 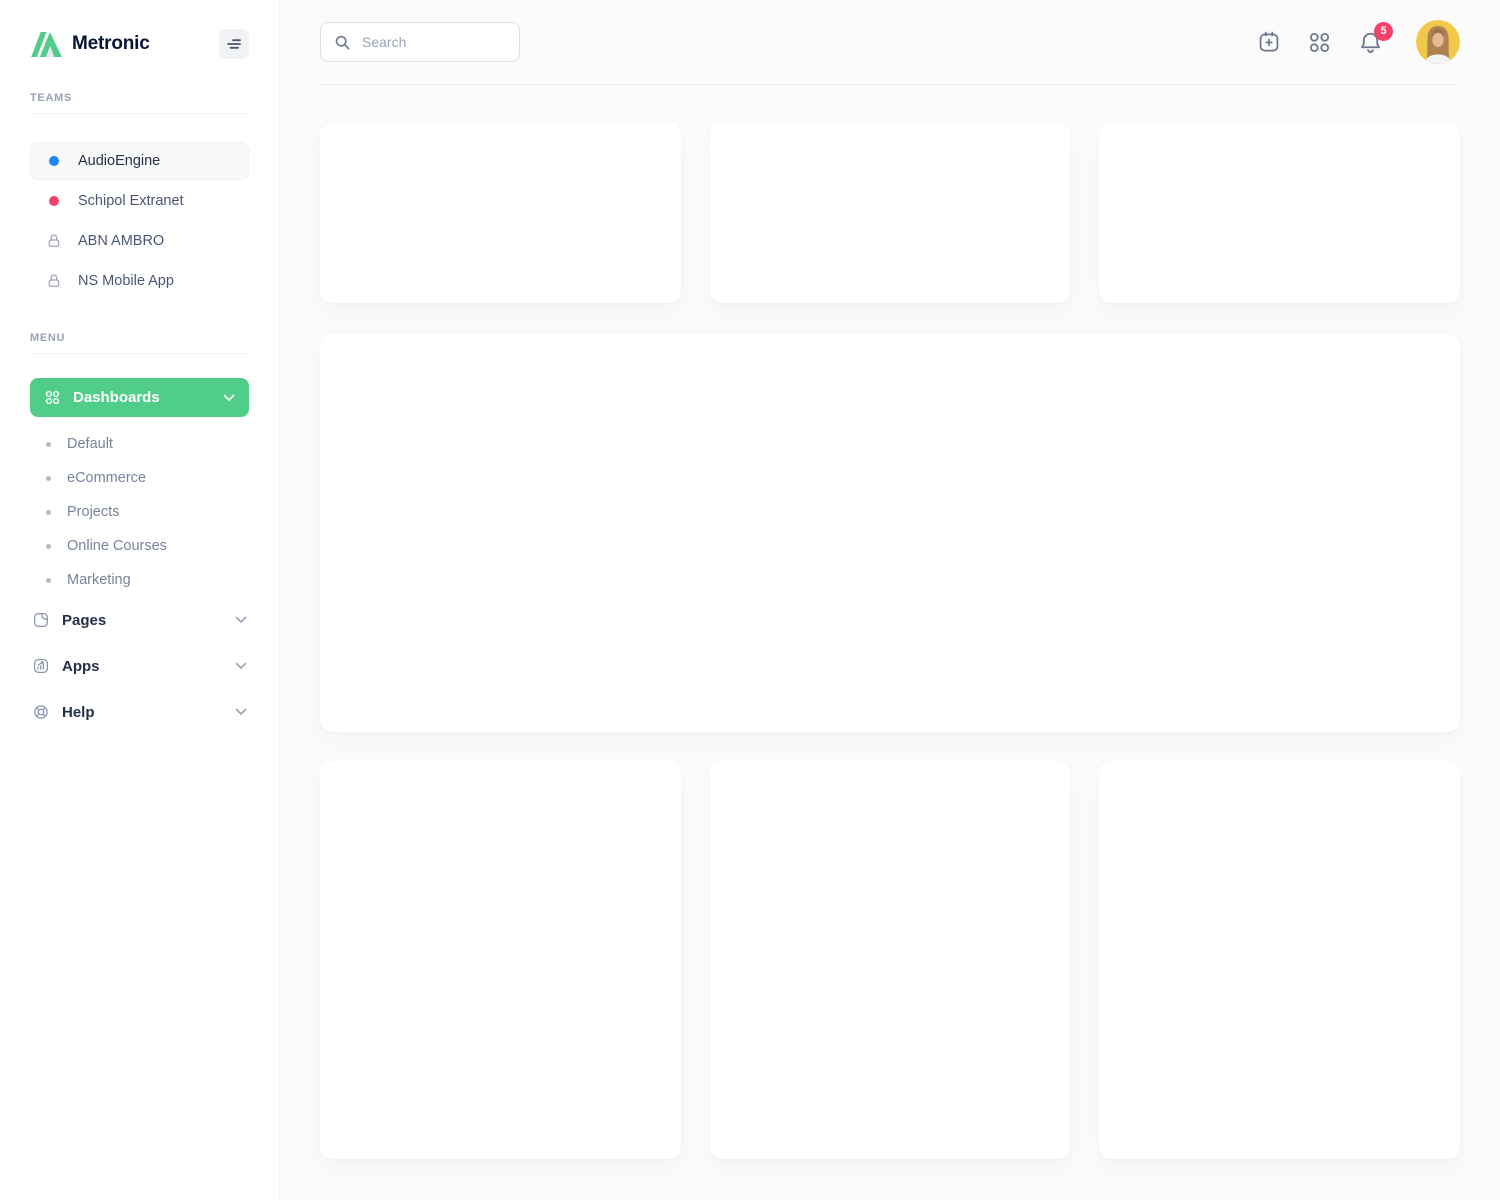 I want to click on team-label: AudioEngine, so click(x=119, y=161).